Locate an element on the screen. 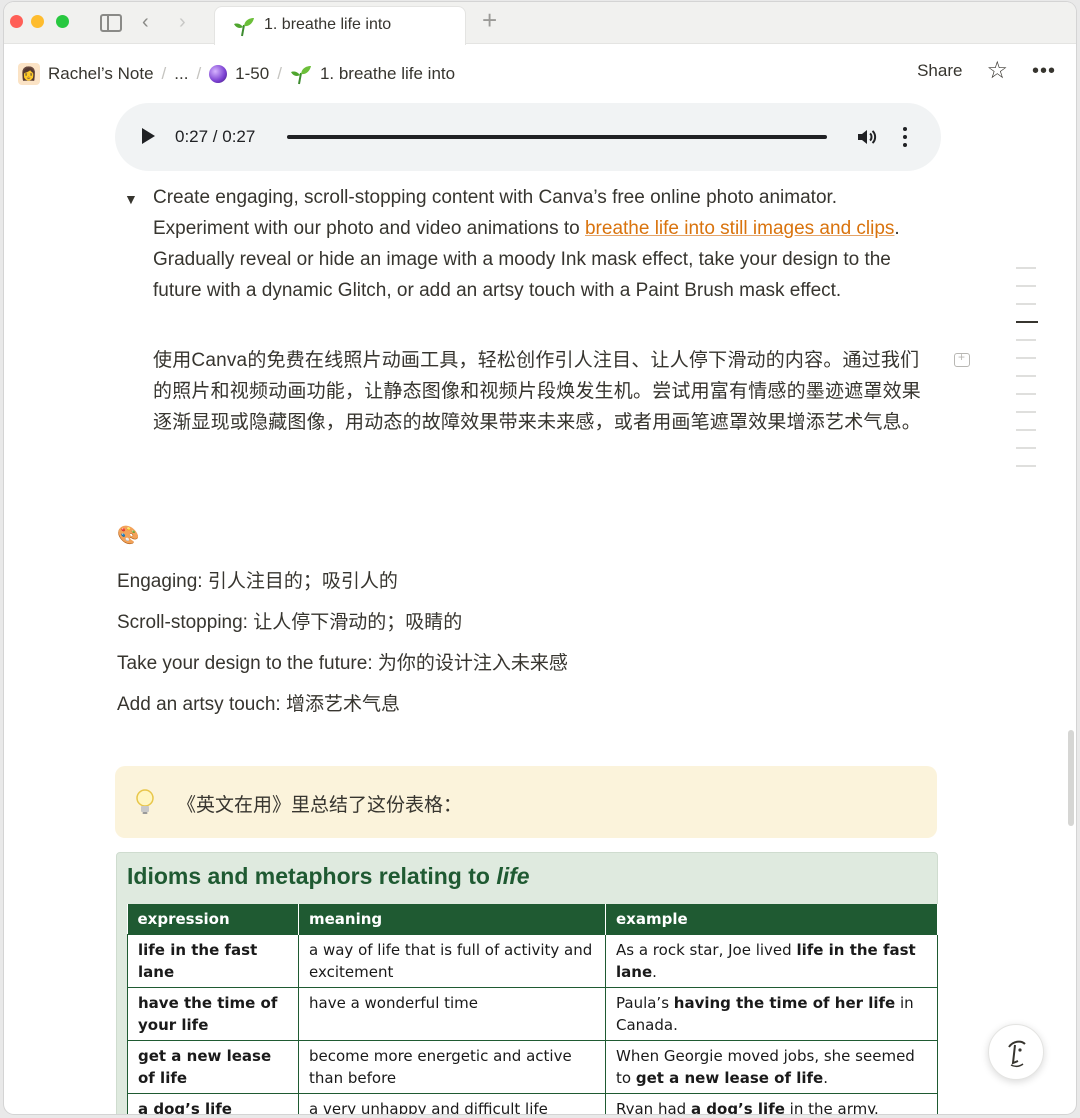  idioms-title-emphasis: life is located at coordinates (513, 876).